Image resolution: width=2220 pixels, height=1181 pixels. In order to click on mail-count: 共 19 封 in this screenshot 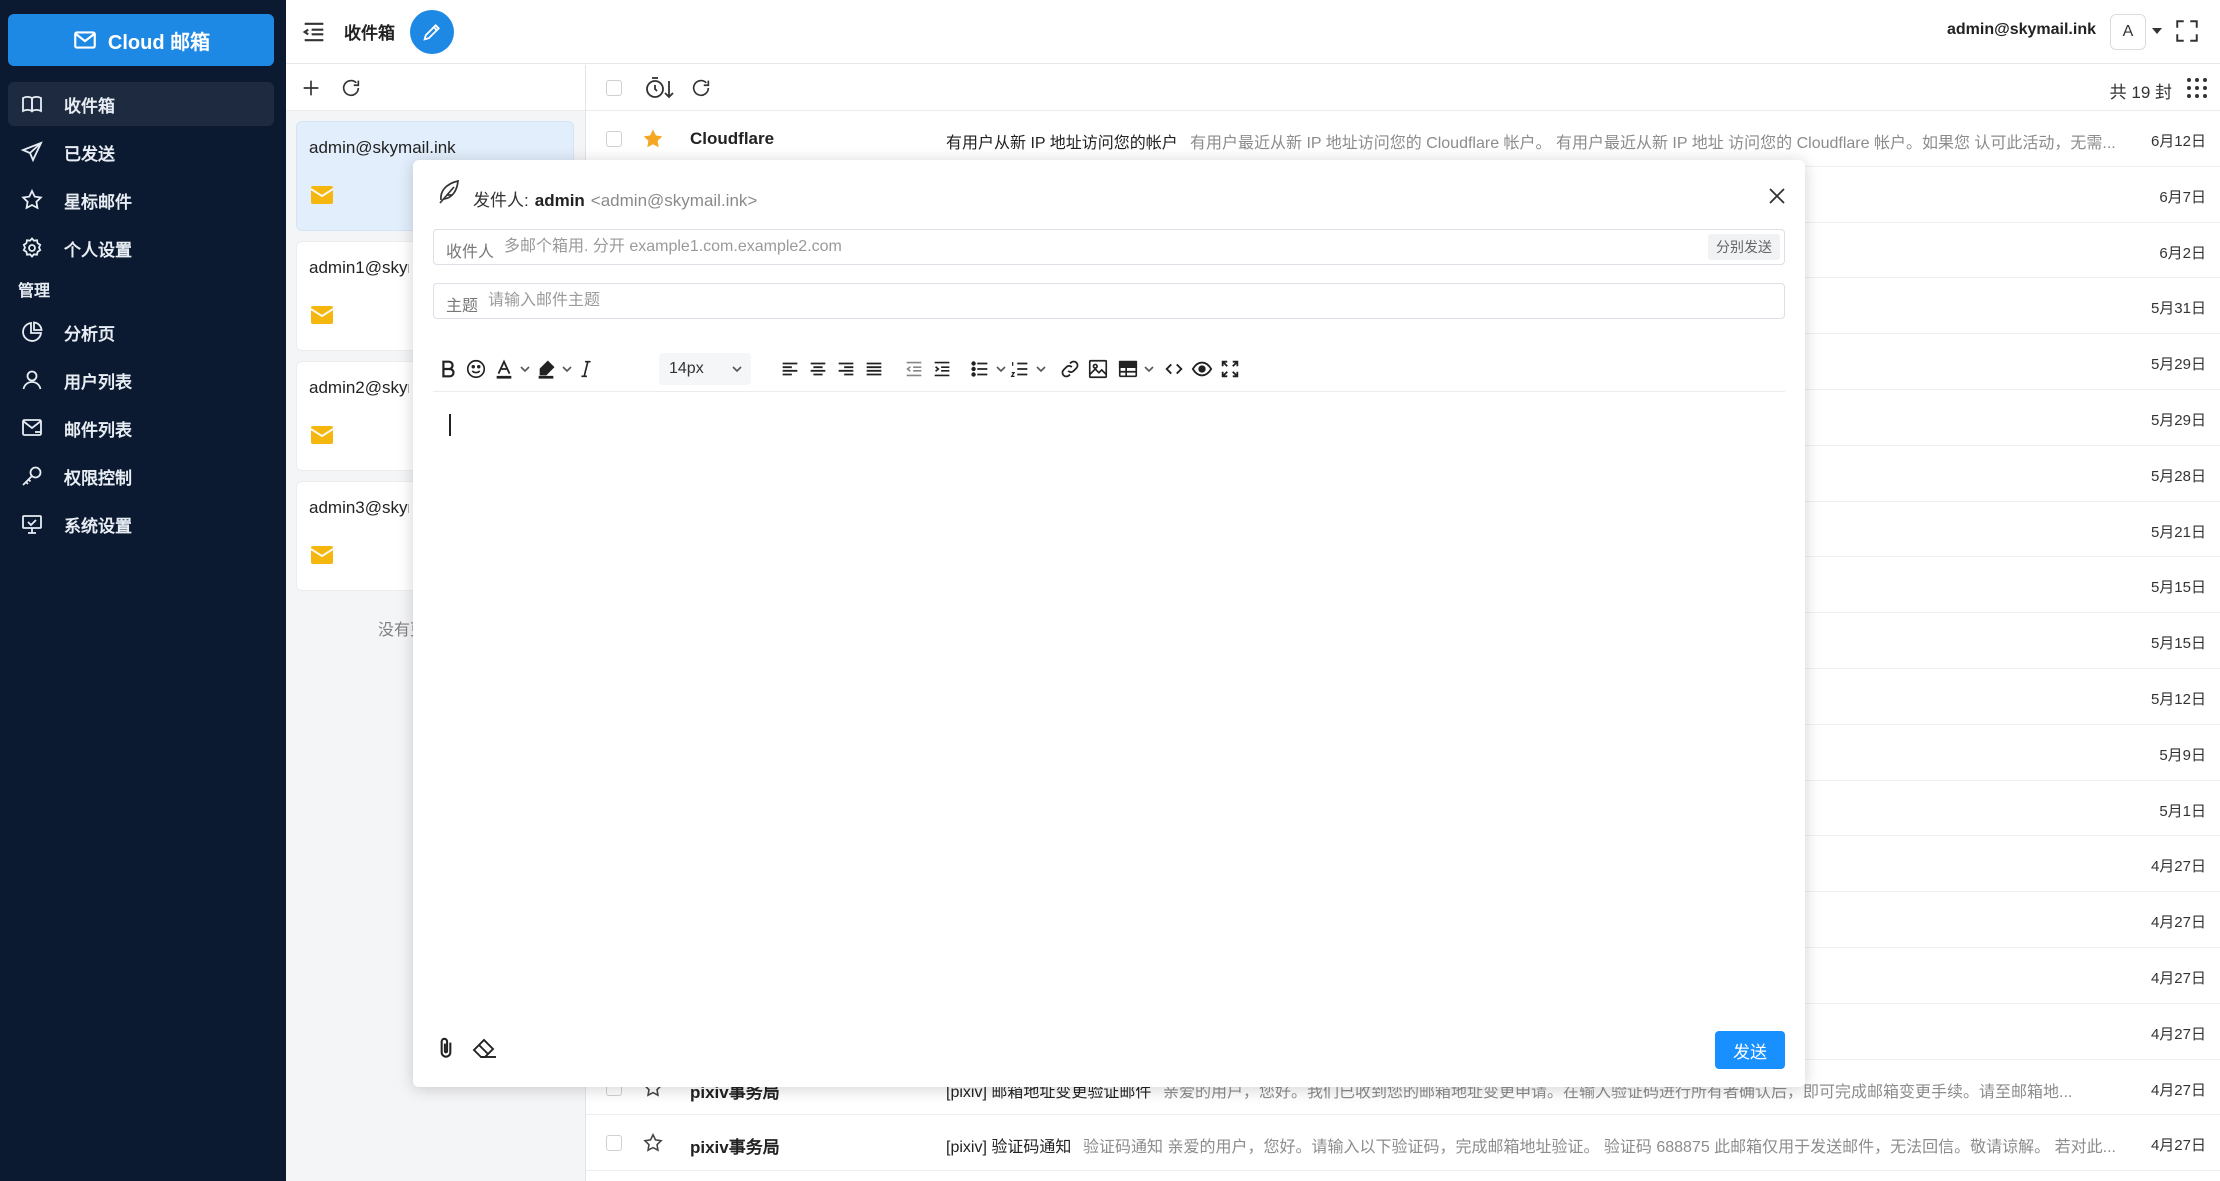, I will do `click(2140, 92)`.